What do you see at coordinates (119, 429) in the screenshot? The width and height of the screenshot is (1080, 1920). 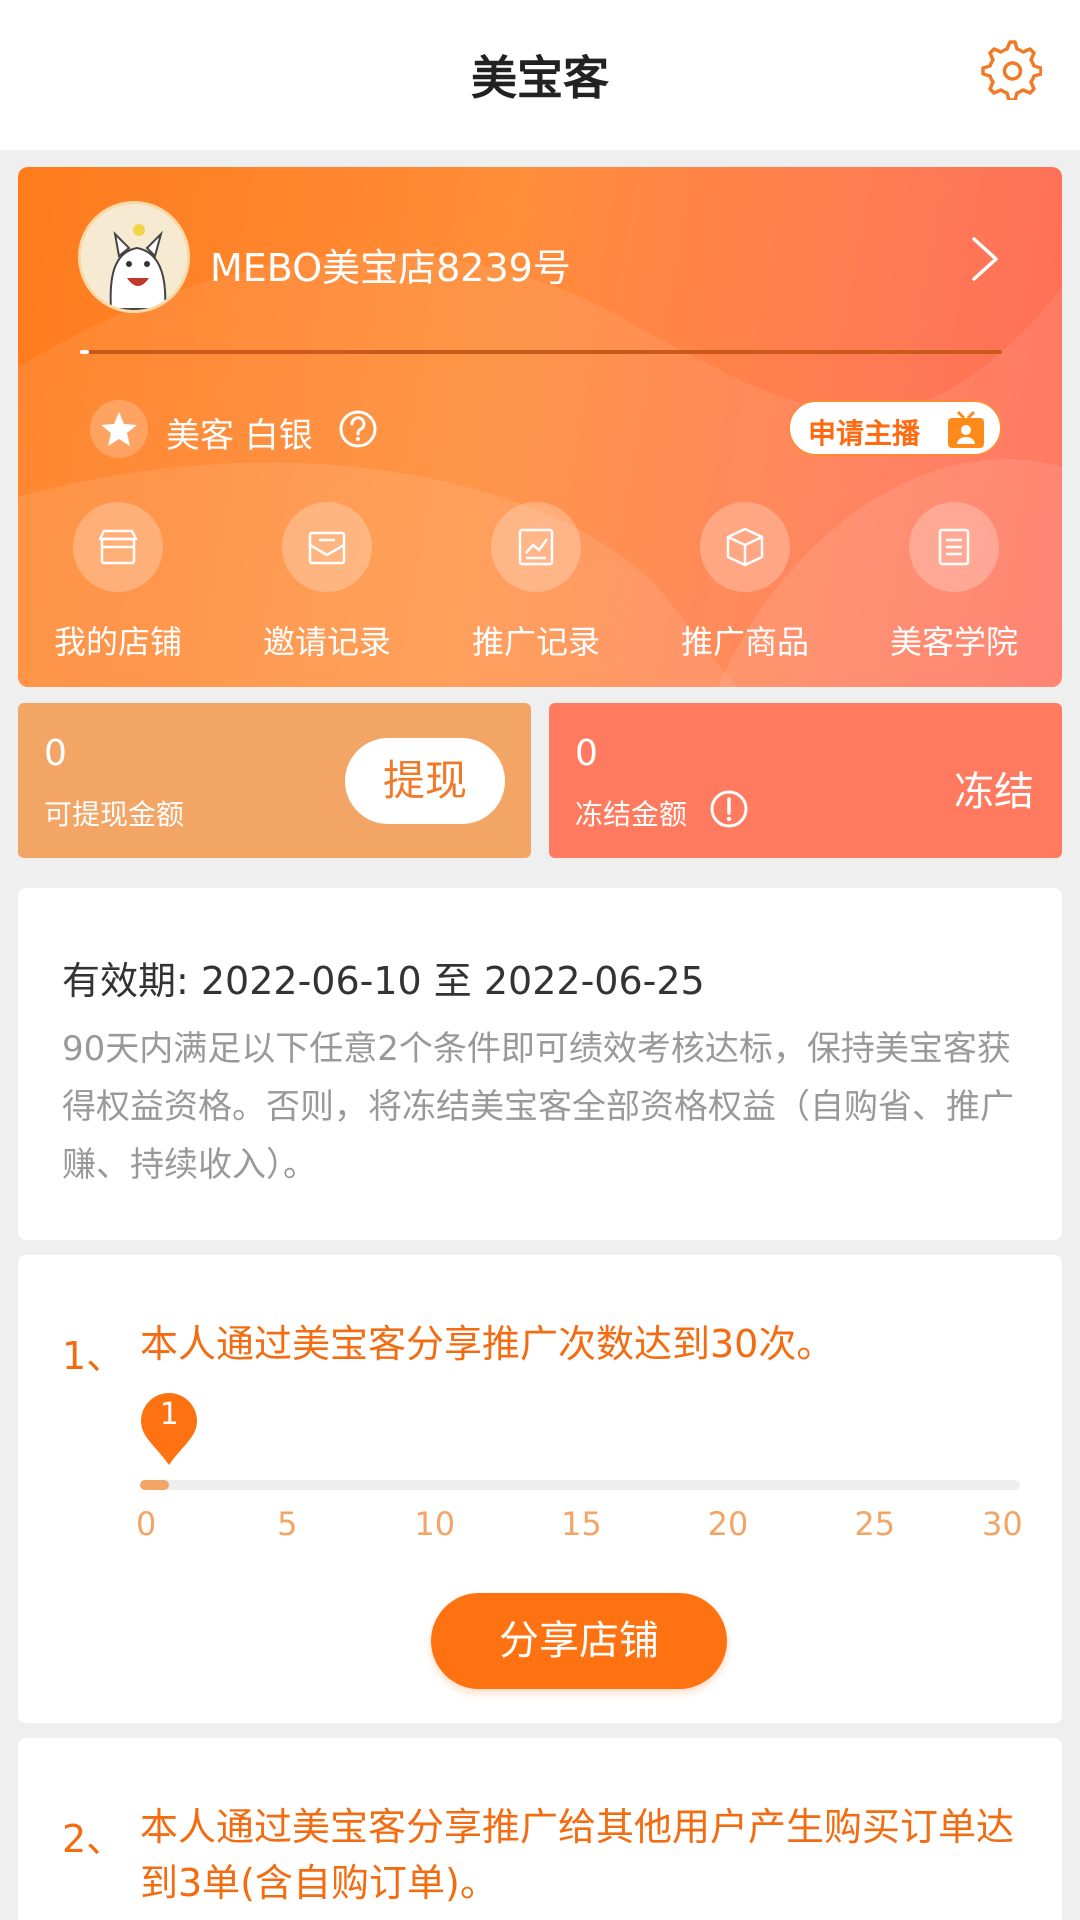 I see `star-icon` at bounding box center [119, 429].